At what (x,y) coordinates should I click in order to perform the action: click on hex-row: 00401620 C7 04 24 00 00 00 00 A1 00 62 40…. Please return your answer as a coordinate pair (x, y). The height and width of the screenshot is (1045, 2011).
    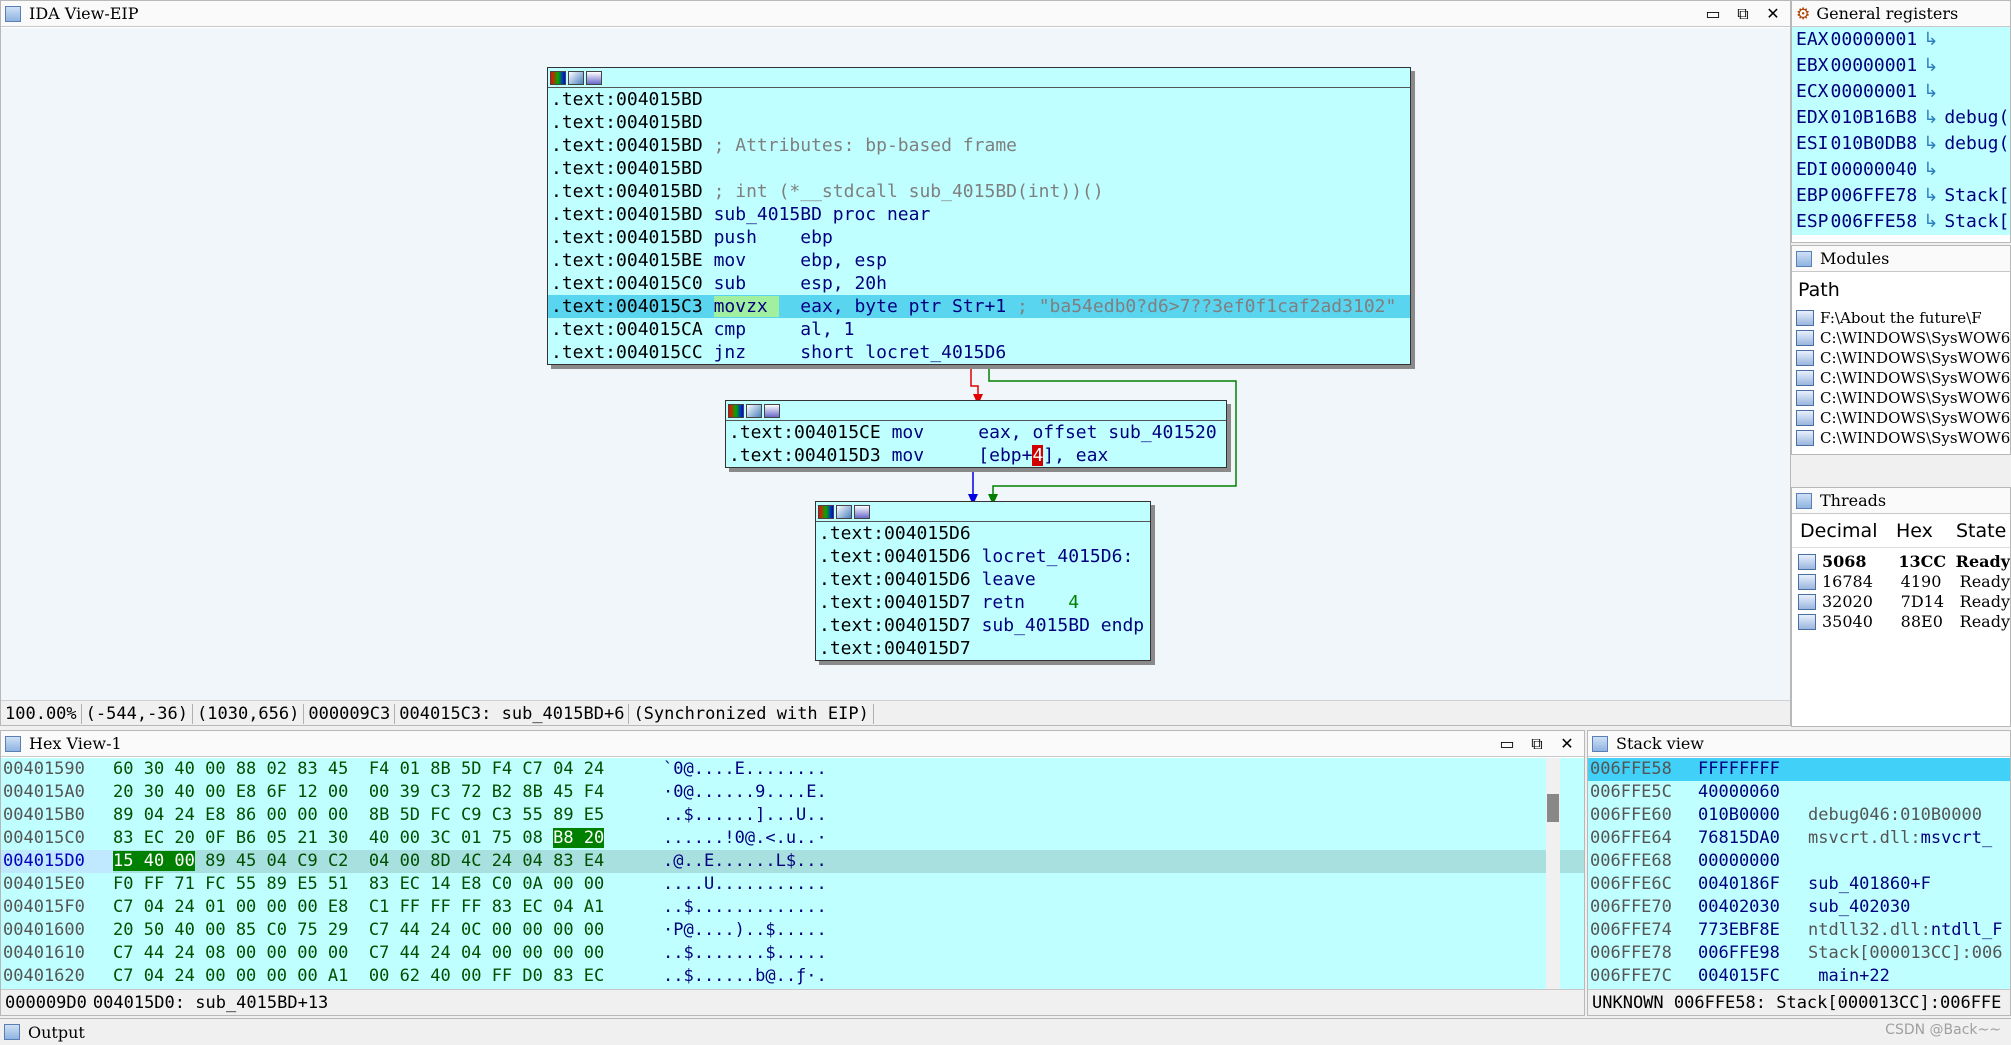
    Looking at the image, I should click on (792, 976).